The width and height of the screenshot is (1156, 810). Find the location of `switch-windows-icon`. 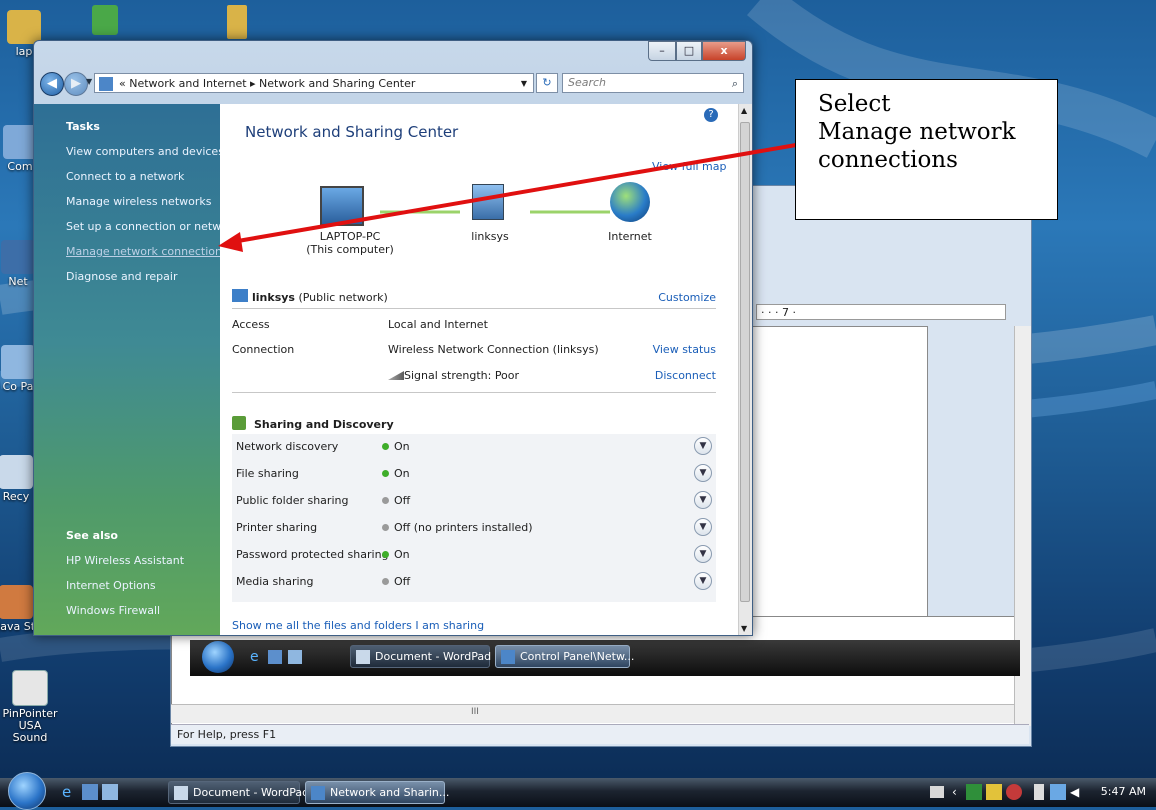

switch-windows-icon is located at coordinates (110, 792).